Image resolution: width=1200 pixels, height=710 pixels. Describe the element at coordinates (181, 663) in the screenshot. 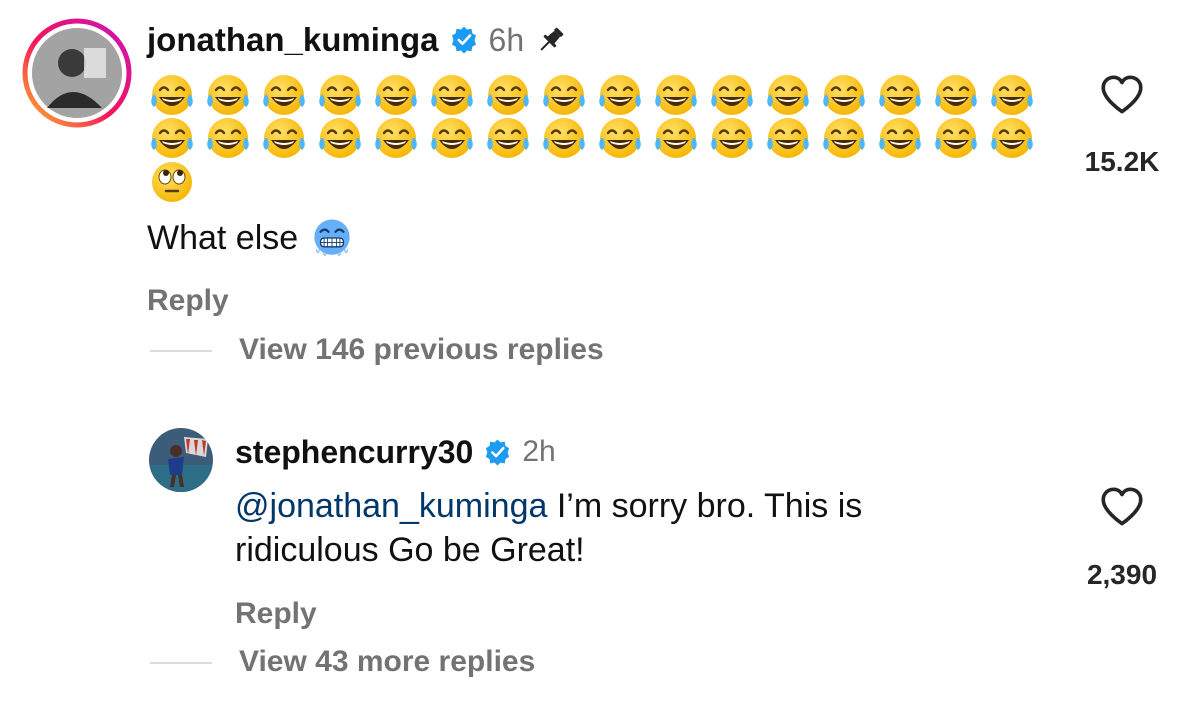

I see `more-replies-divider` at that location.